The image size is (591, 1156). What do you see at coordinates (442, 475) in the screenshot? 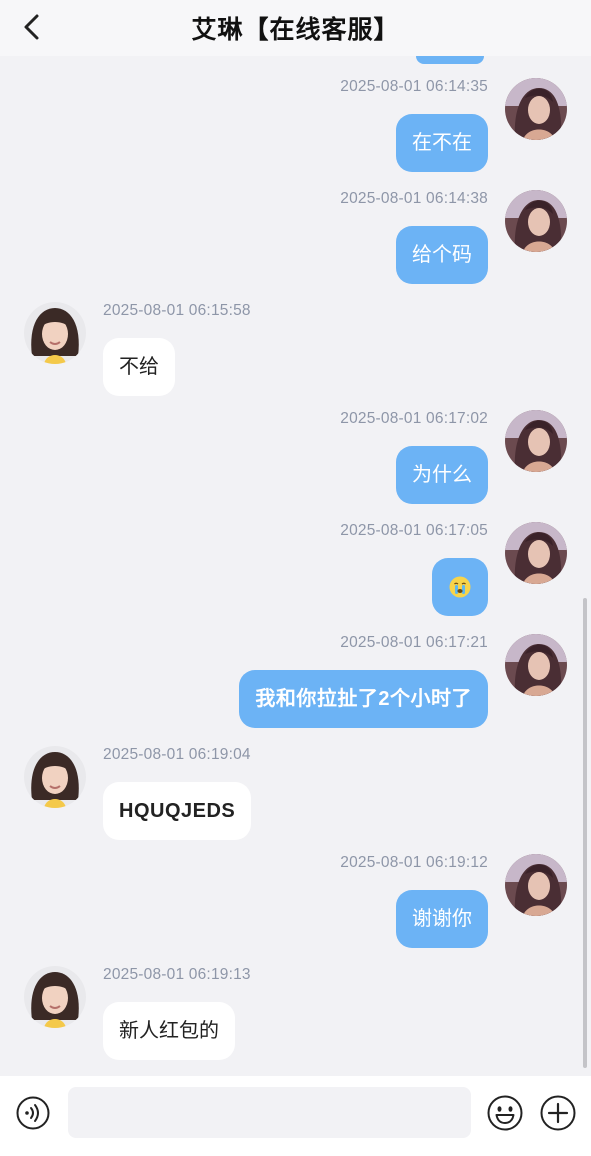
I see `message-bubble: 为什么` at bounding box center [442, 475].